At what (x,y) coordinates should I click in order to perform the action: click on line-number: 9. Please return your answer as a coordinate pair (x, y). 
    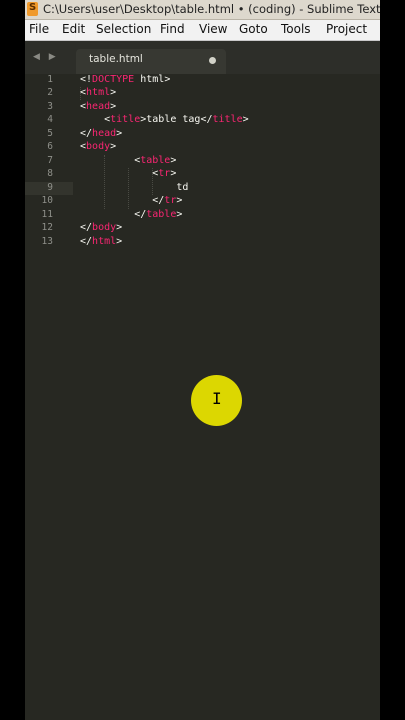
    Looking at the image, I should click on (50, 187).